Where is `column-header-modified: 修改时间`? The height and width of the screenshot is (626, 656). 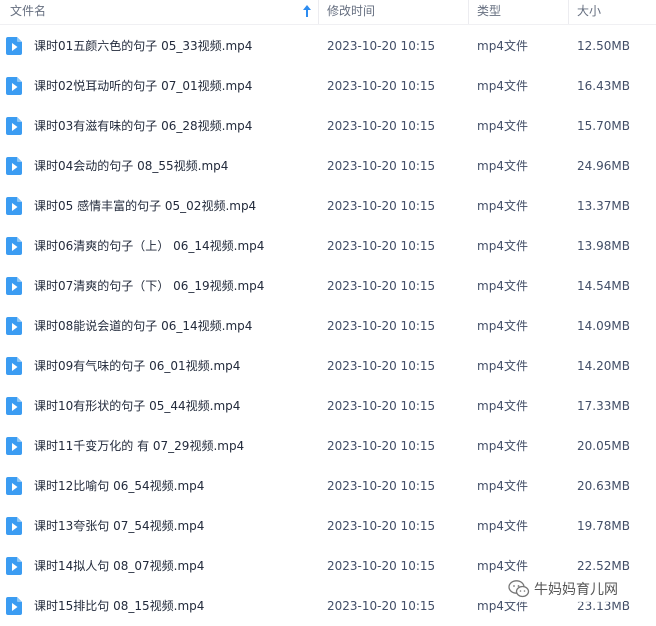 column-header-modified: 修改时间 is located at coordinates (351, 12).